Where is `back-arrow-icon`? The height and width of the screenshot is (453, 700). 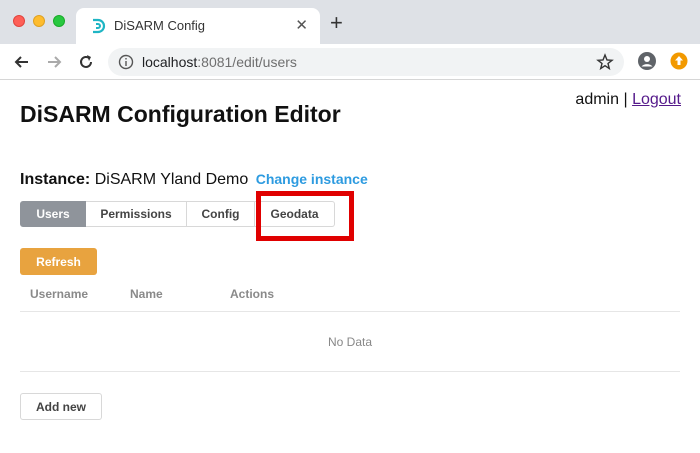 back-arrow-icon is located at coordinates (22, 62).